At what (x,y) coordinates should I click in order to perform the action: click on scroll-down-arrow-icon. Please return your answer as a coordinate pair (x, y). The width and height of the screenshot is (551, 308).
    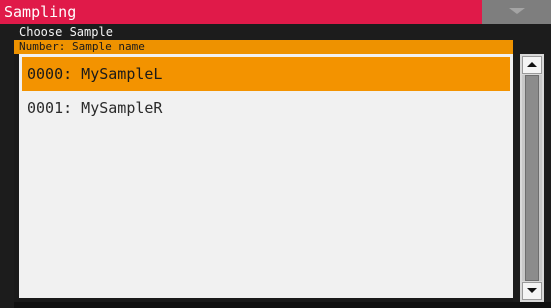
    Looking at the image, I should click on (532, 290).